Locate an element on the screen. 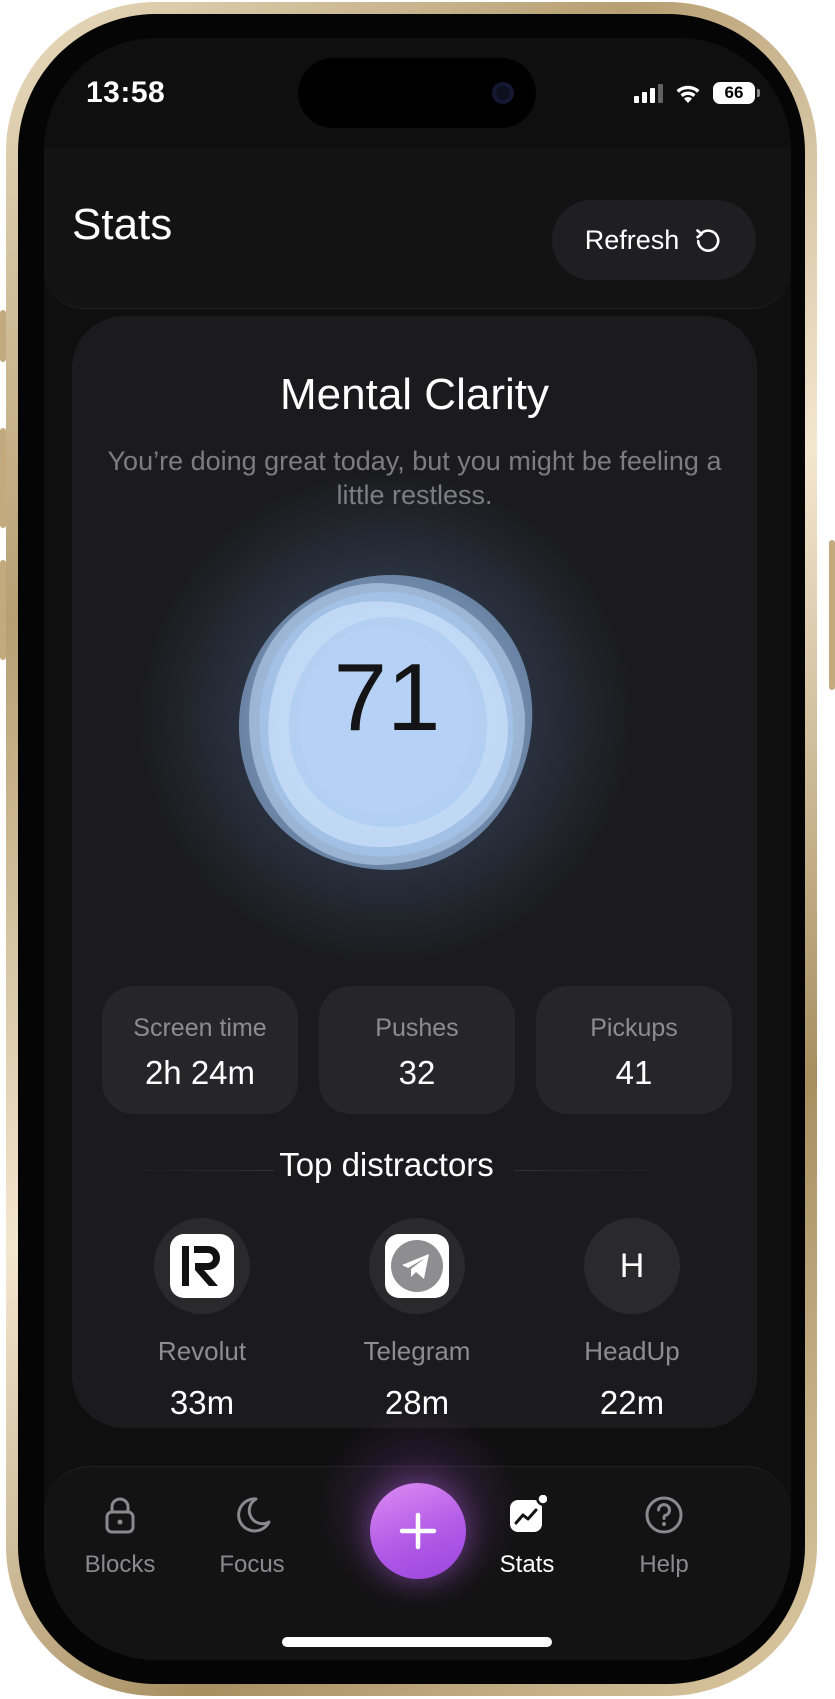  clarity-score: 71 is located at coordinates (387, 697).